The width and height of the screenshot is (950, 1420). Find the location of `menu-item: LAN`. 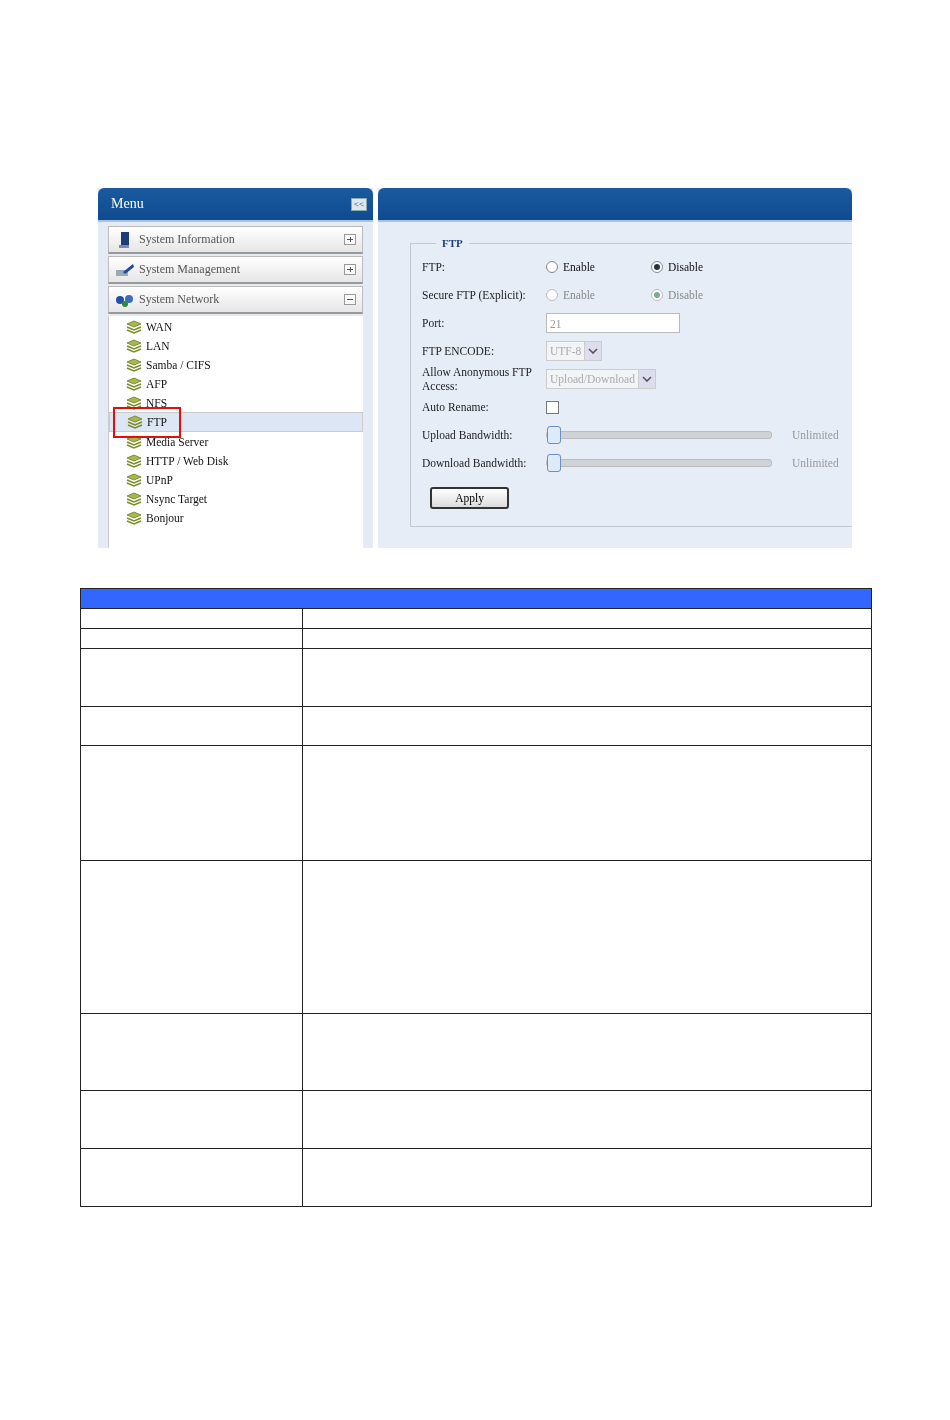

menu-item: LAN is located at coordinates (236, 345).